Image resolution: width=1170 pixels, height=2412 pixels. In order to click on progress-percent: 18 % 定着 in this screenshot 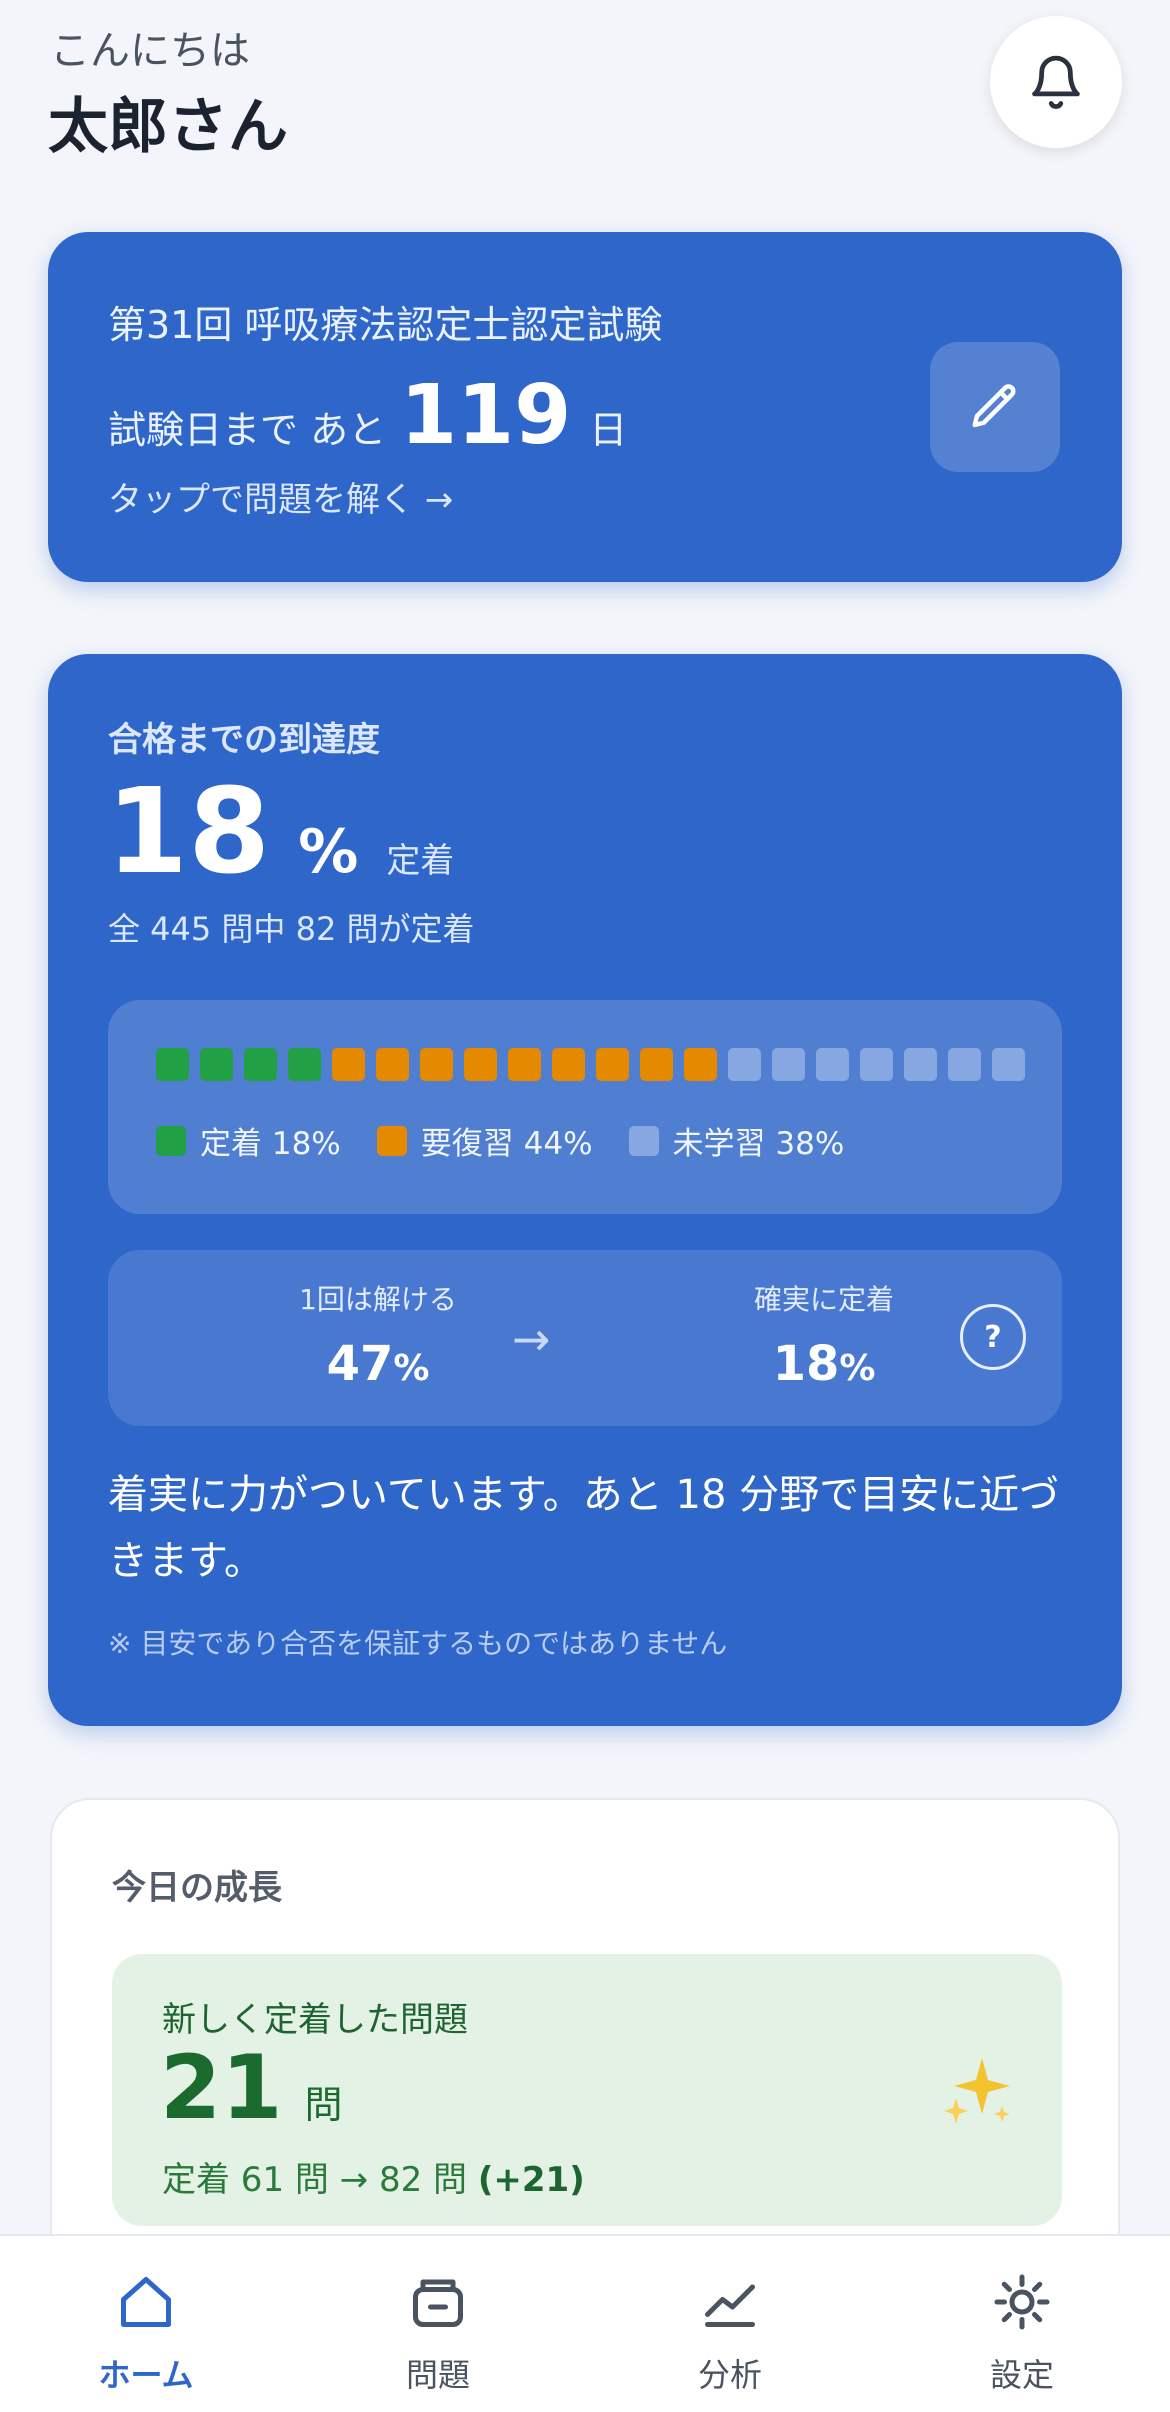, I will do `click(280, 831)`.